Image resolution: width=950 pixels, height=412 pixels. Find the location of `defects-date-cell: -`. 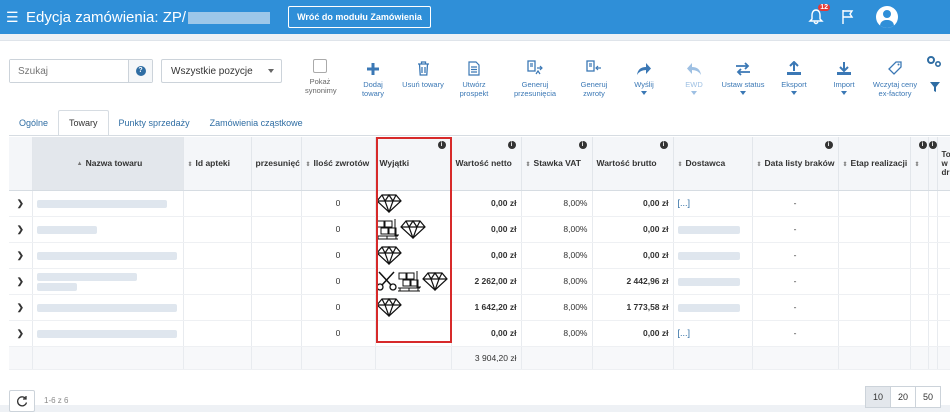

defects-date-cell: - is located at coordinates (795, 203).